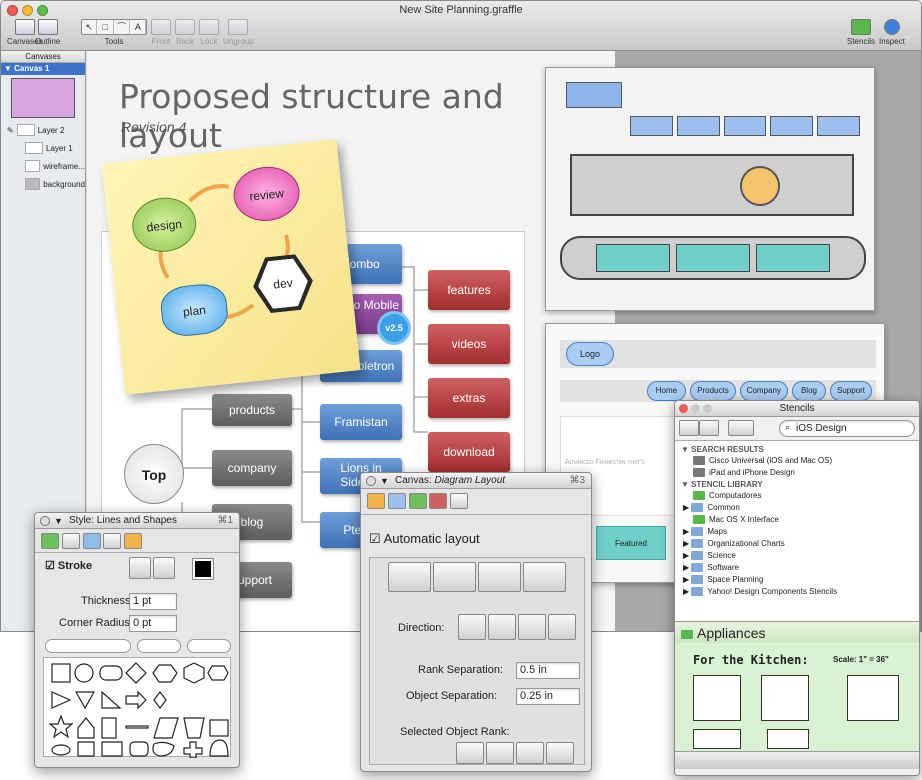 This screenshot has width=922, height=780. Describe the element at coordinates (43, 98) in the screenshot. I see `canvas-thumbnail` at that location.